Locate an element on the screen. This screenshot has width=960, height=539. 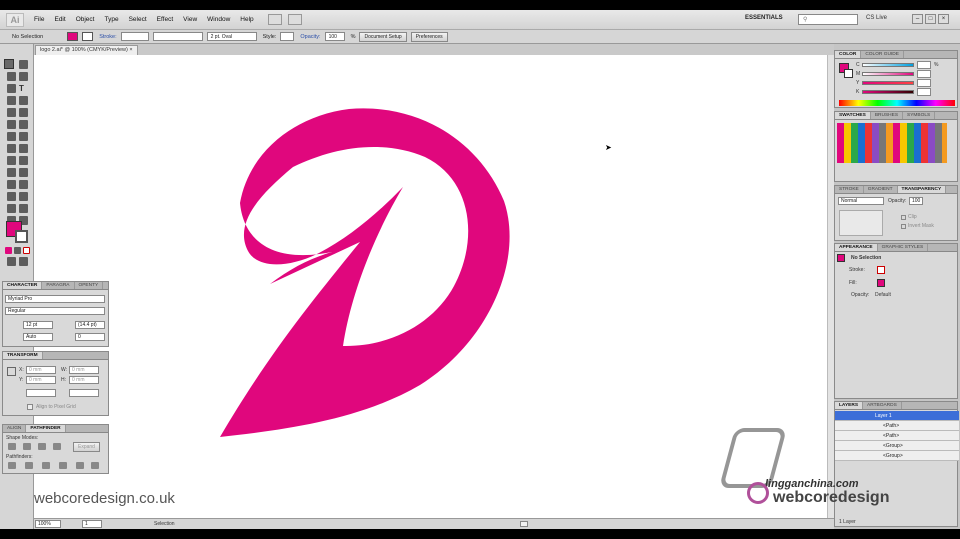
pencil-tool-icon is located at coordinates (23, 112).